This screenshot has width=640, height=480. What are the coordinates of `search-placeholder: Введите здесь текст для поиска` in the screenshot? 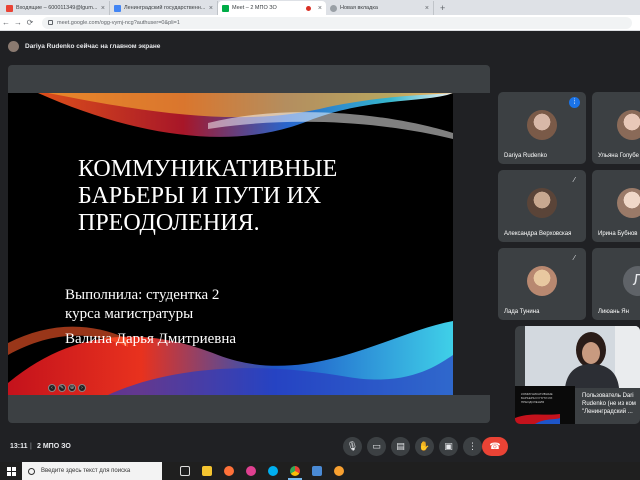 It's located at (86, 471).